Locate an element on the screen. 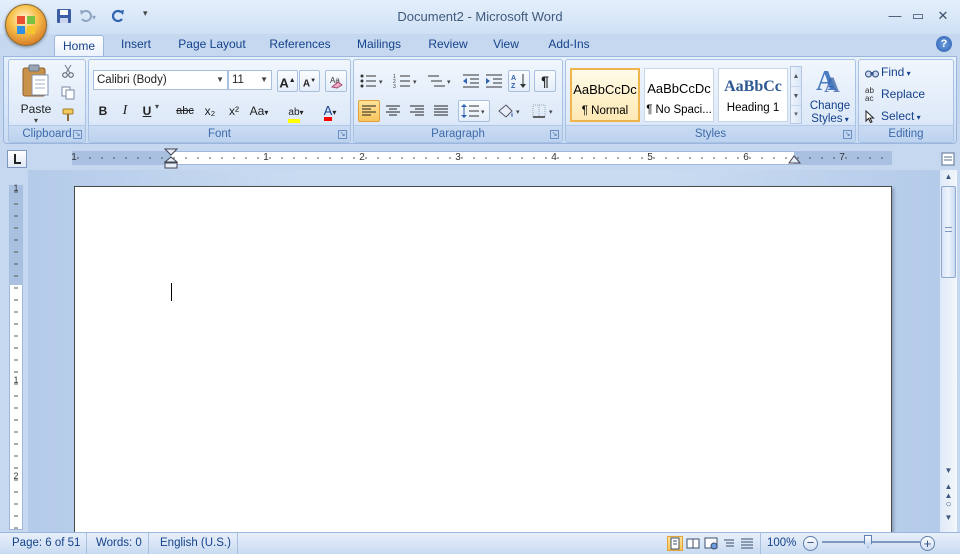 The height and width of the screenshot is (554, 960). view-ruler-icon is located at coordinates (948, 159).